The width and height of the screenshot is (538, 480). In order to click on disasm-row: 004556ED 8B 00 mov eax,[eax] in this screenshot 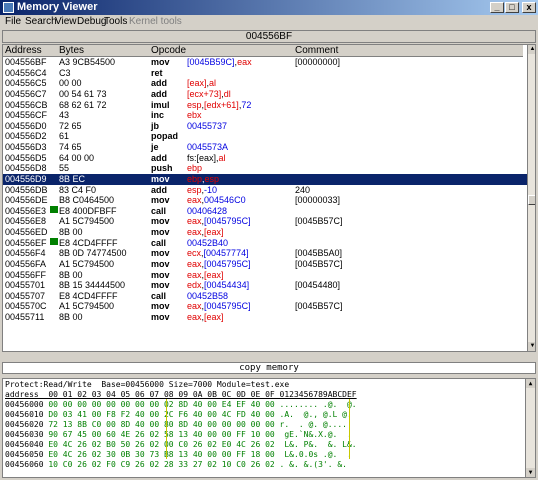, I will do `click(265, 232)`.